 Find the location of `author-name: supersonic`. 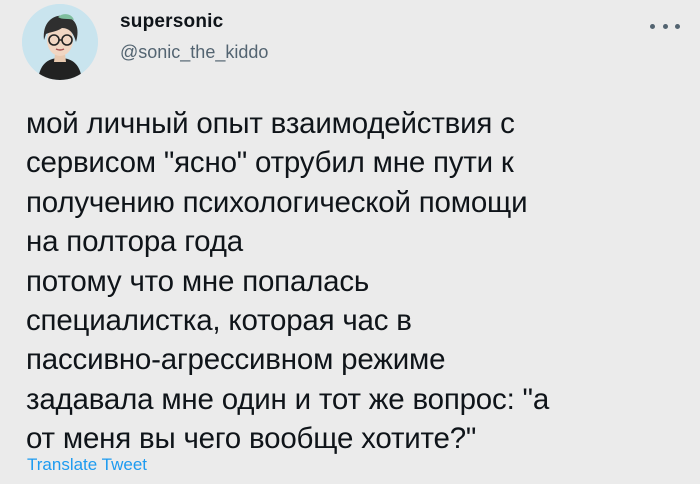

author-name: supersonic is located at coordinates (171, 22).